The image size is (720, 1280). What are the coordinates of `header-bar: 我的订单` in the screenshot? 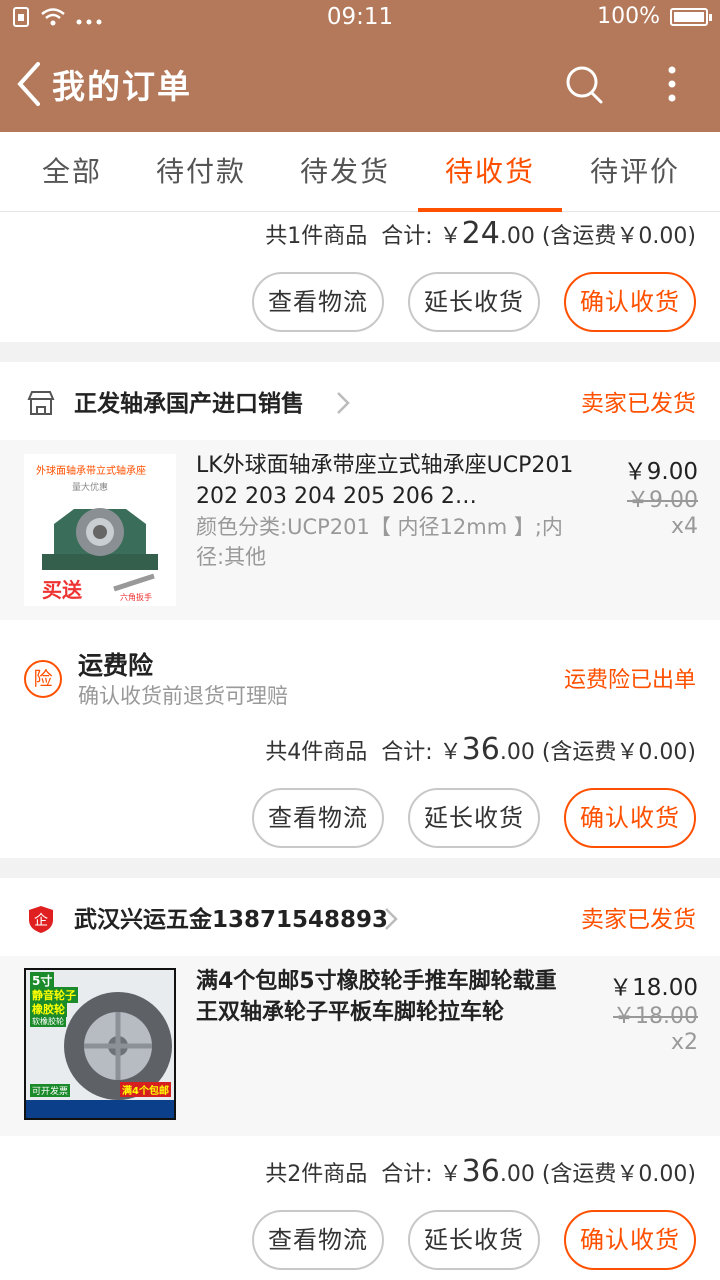 It's located at (360, 84).